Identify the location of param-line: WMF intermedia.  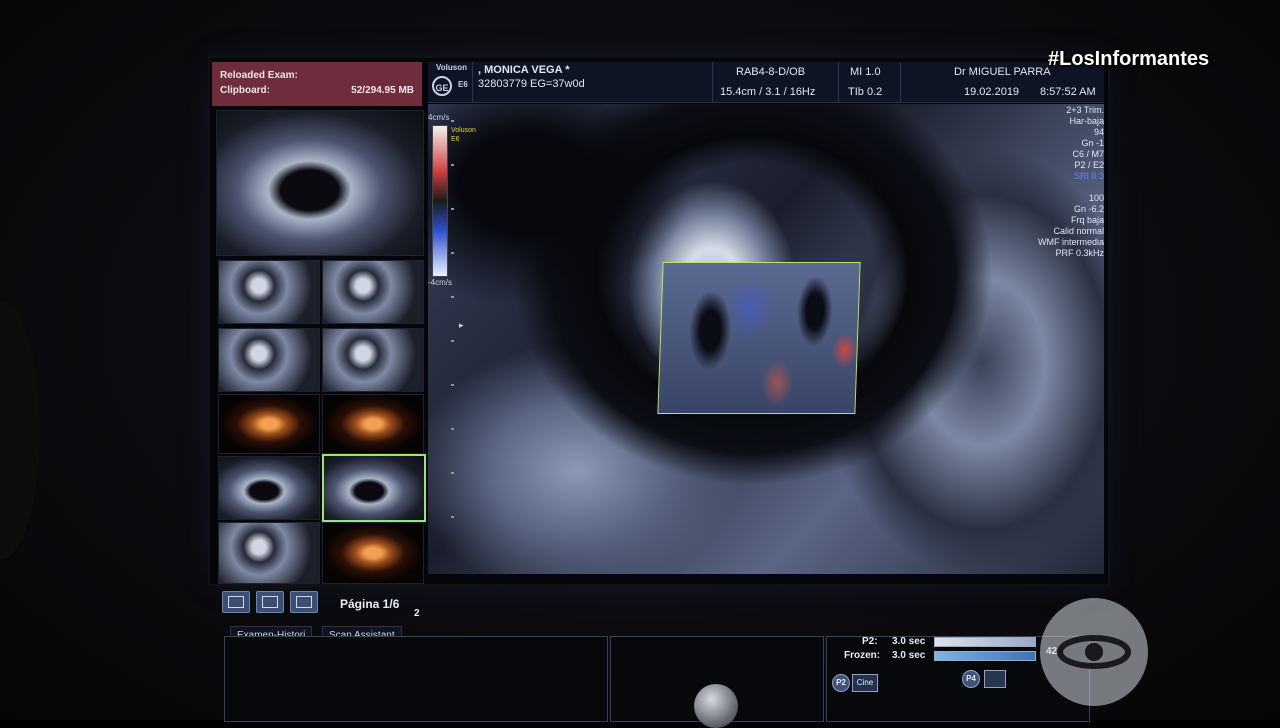
(1070, 242).